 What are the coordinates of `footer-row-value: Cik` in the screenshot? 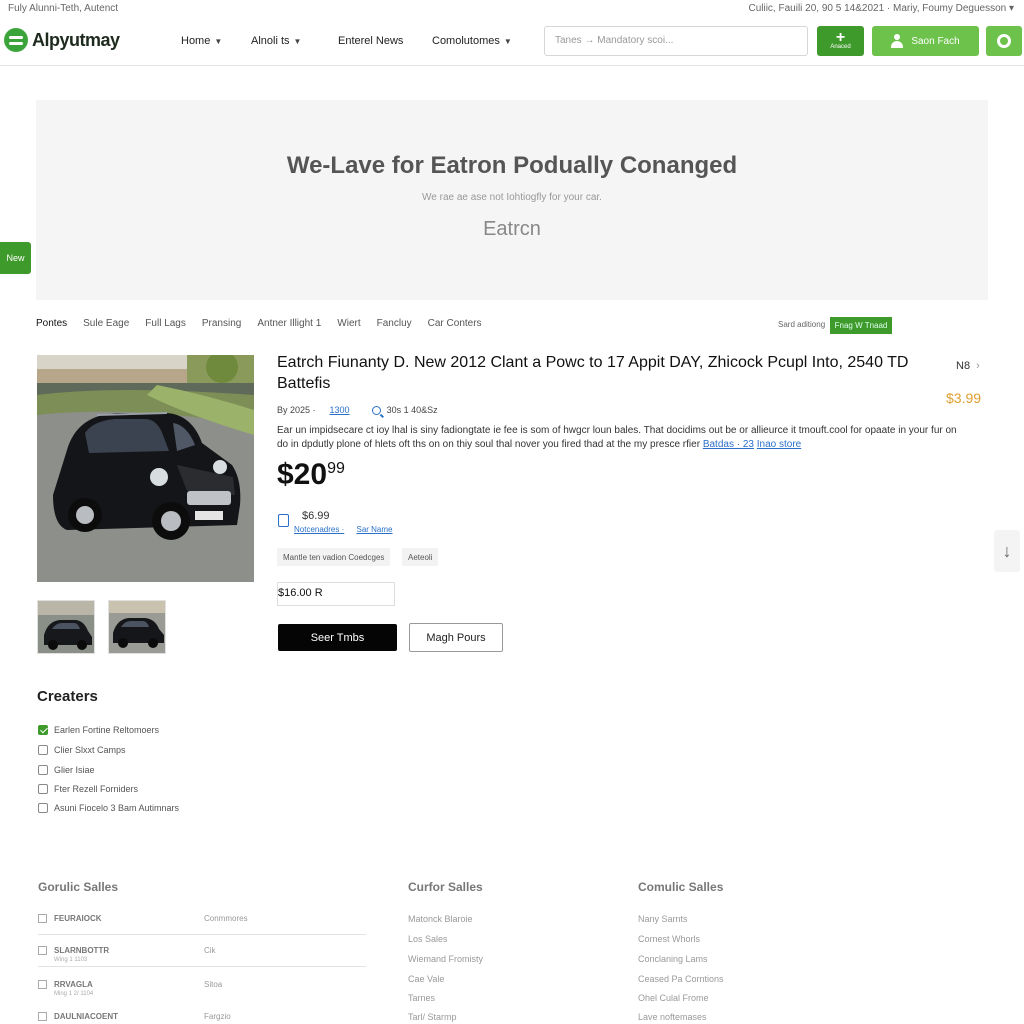 It's located at (210, 950).